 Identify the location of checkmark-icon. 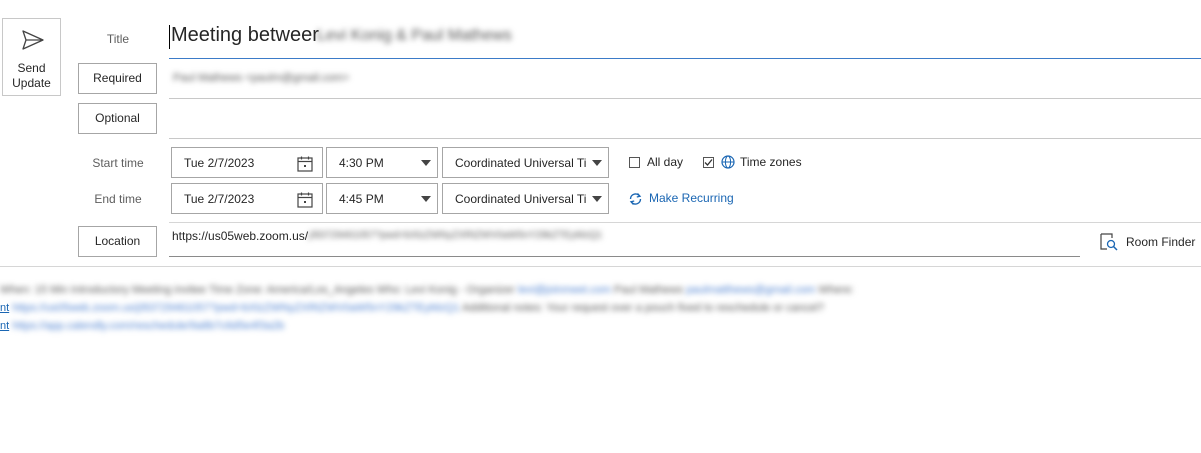
(708, 162).